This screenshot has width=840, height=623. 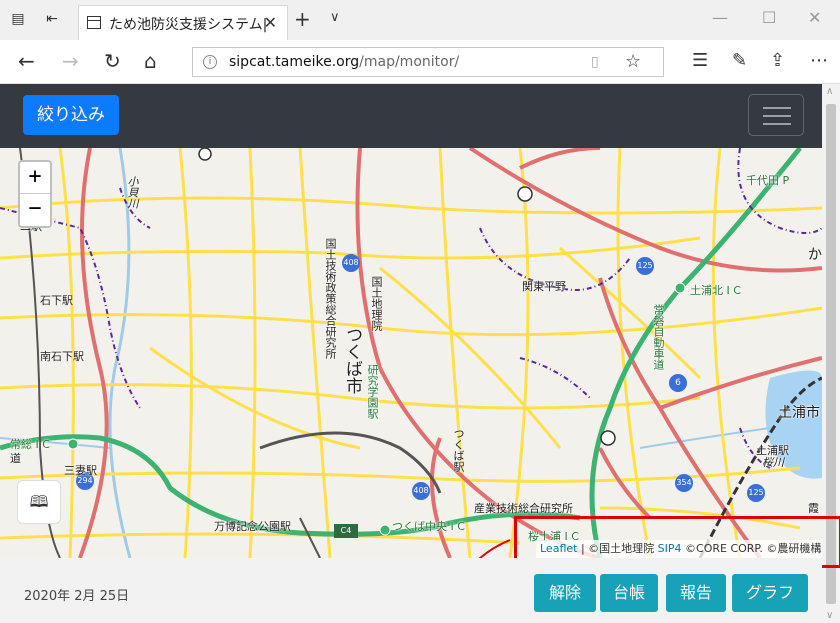 What do you see at coordinates (696, 593) in the screenshot?
I see `report-button: 報告` at bounding box center [696, 593].